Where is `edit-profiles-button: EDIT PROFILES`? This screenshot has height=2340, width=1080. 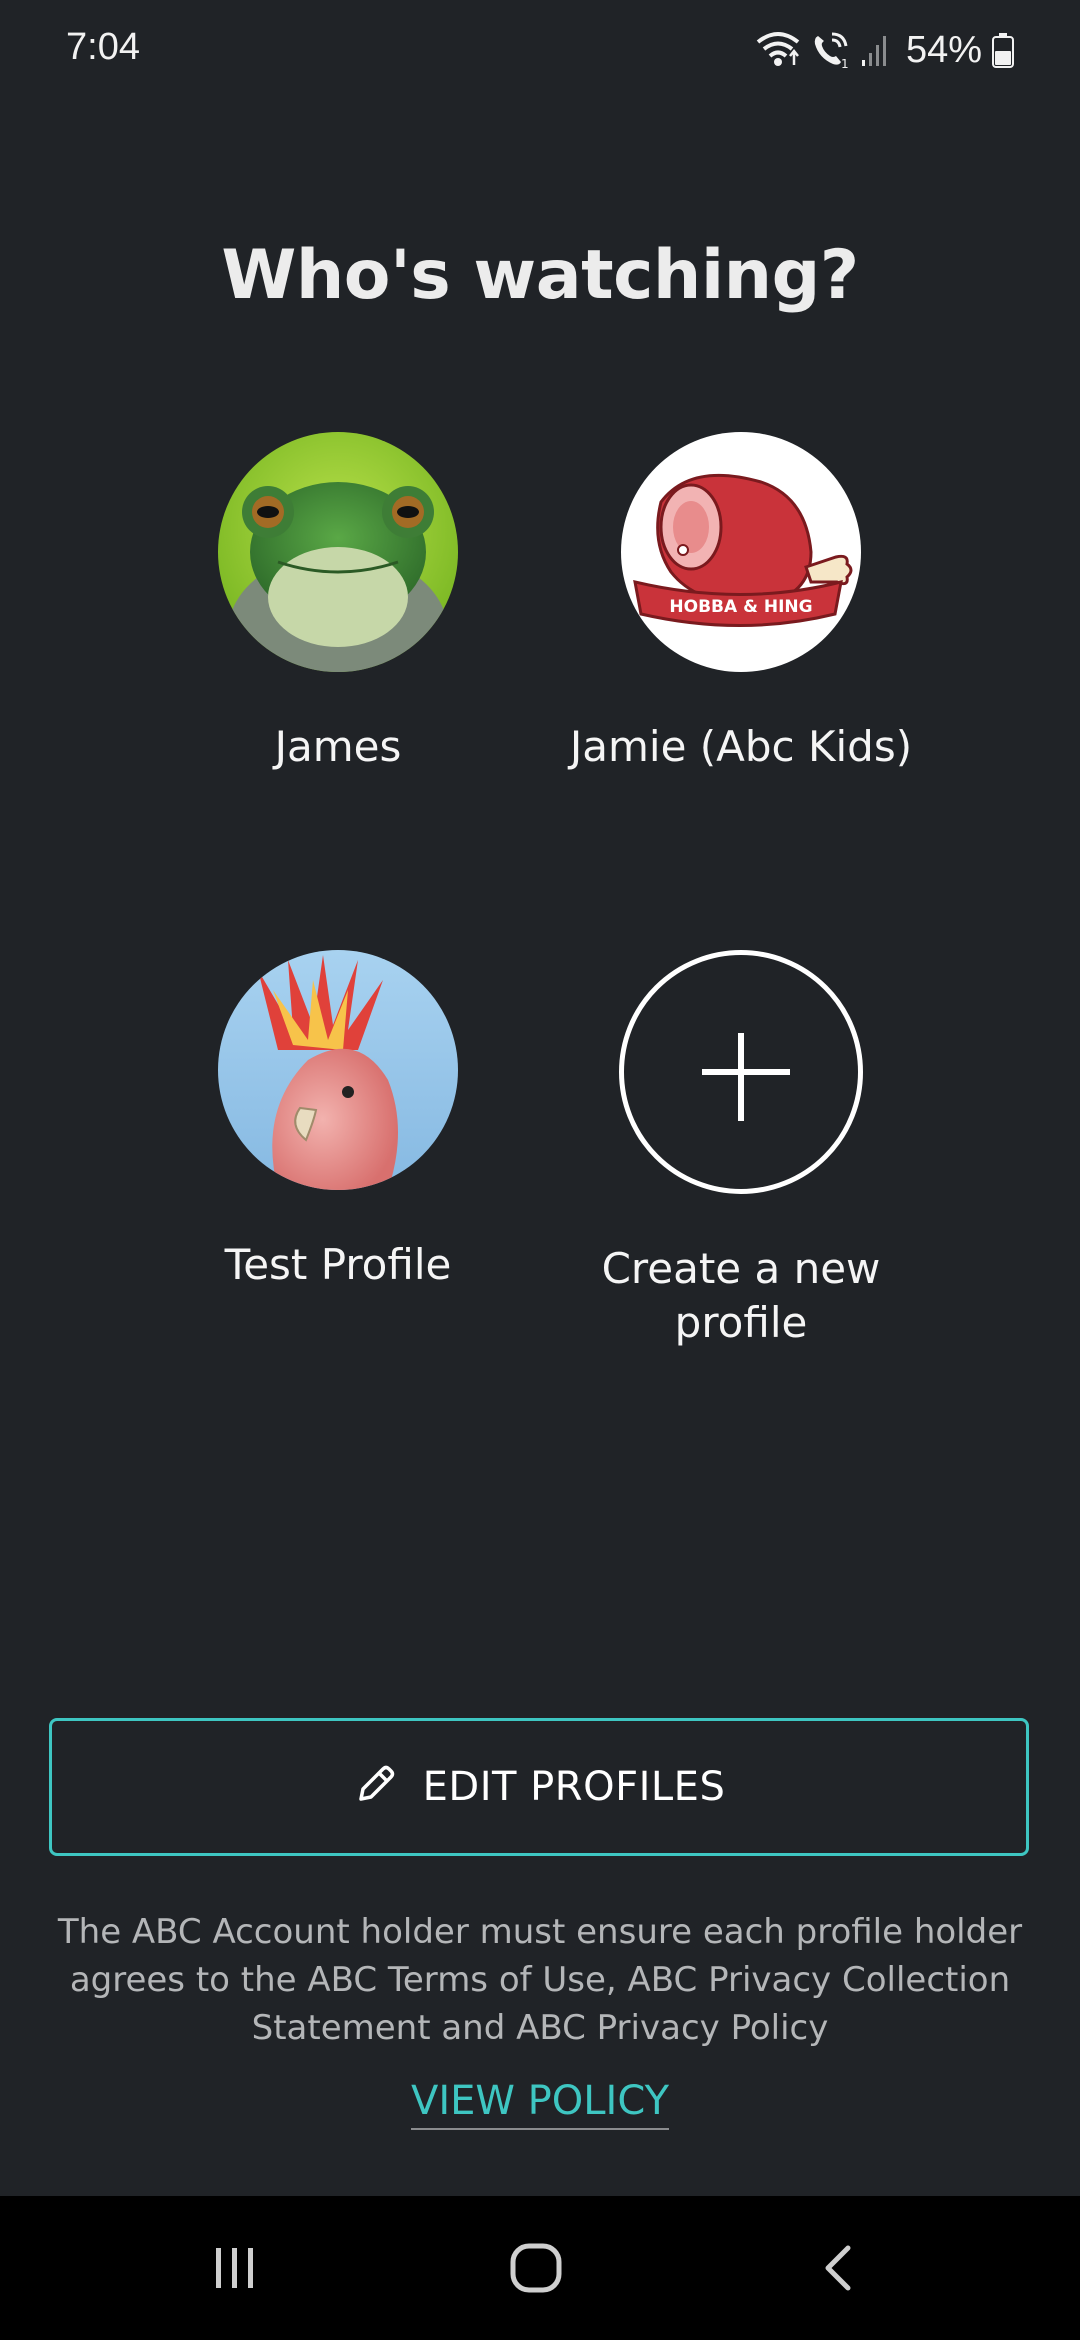
edit-profiles-button: EDIT PROFILES is located at coordinates (539, 1787).